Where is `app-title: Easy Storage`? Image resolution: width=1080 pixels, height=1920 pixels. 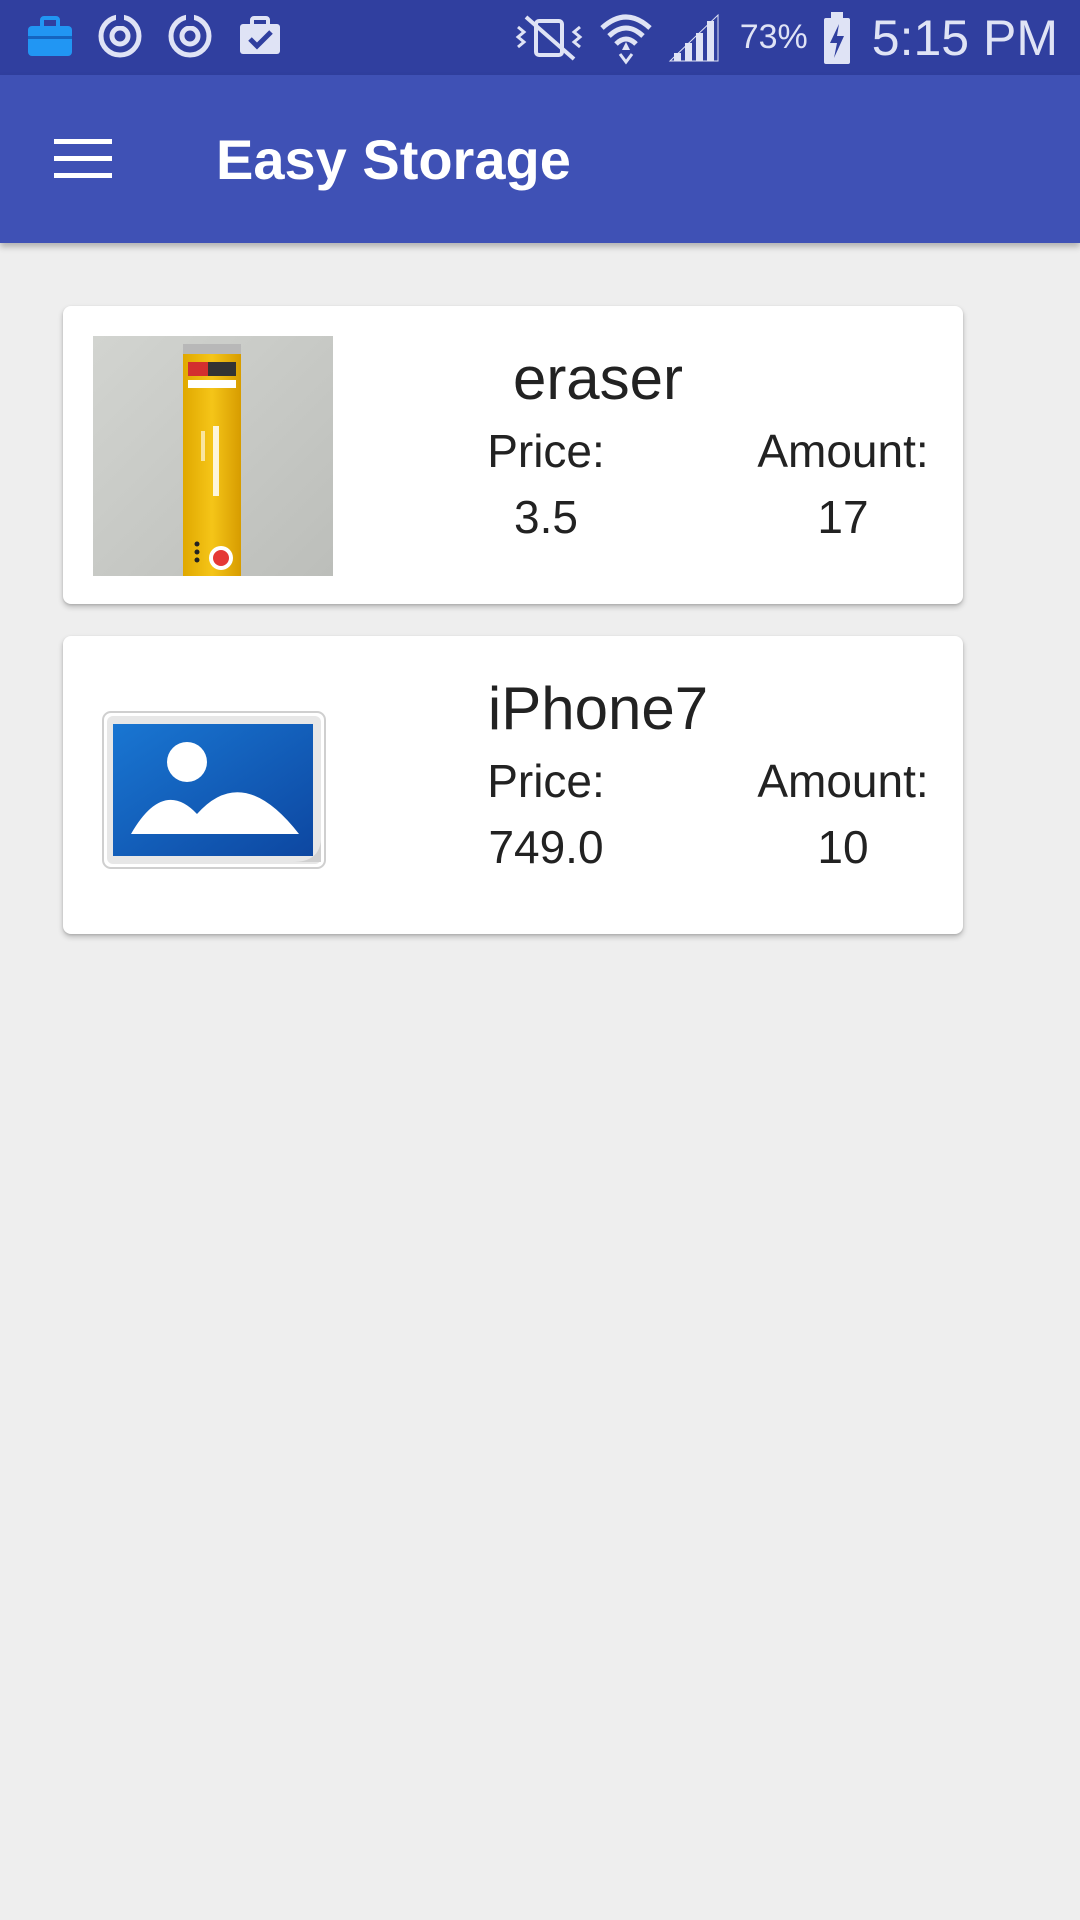
app-title: Easy Storage is located at coordinates (393, 159).